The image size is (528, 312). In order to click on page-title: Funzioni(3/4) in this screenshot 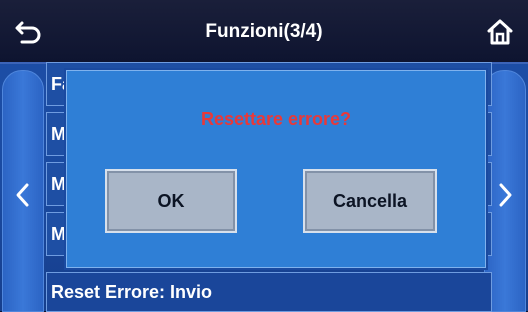, I will do `click(264, 31)`.